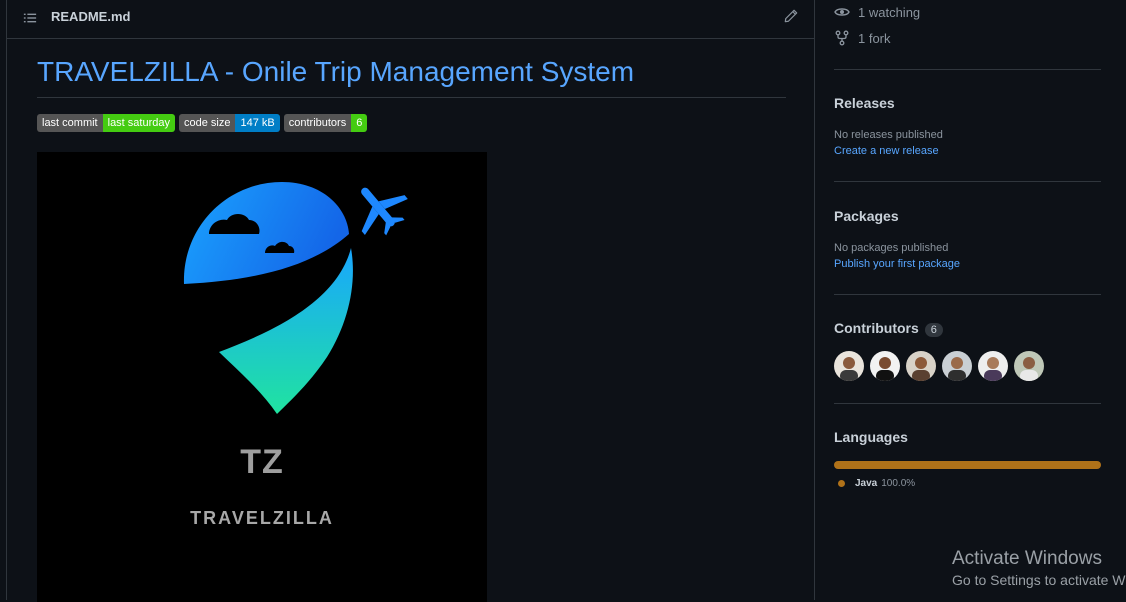  I want to click on languages-heading: Languages, so click(871, 437).